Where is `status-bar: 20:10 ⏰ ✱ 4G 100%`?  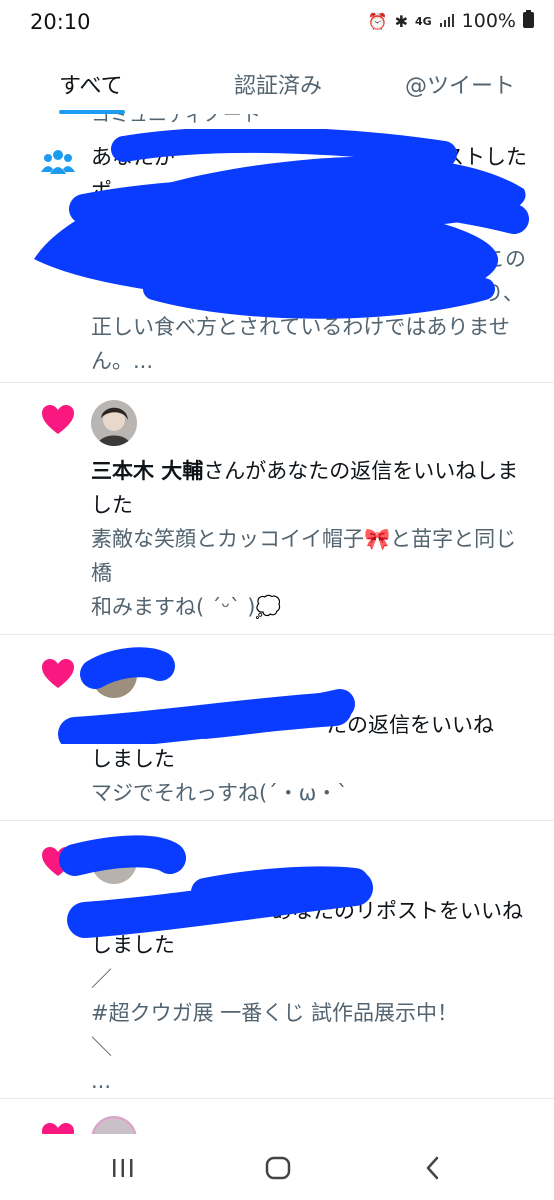 status-bar: 20:10 ⏰ ✱ 4G 100% is located at coordinates (277, 22).